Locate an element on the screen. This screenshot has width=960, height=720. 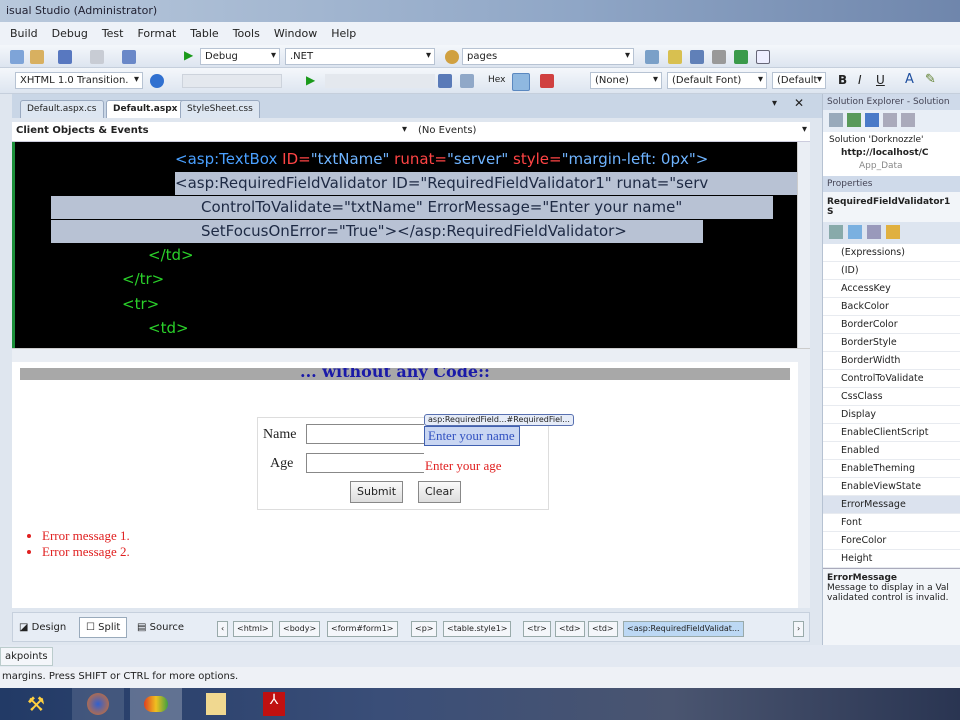
menu-build: Build is located at coordinates (24, 33).